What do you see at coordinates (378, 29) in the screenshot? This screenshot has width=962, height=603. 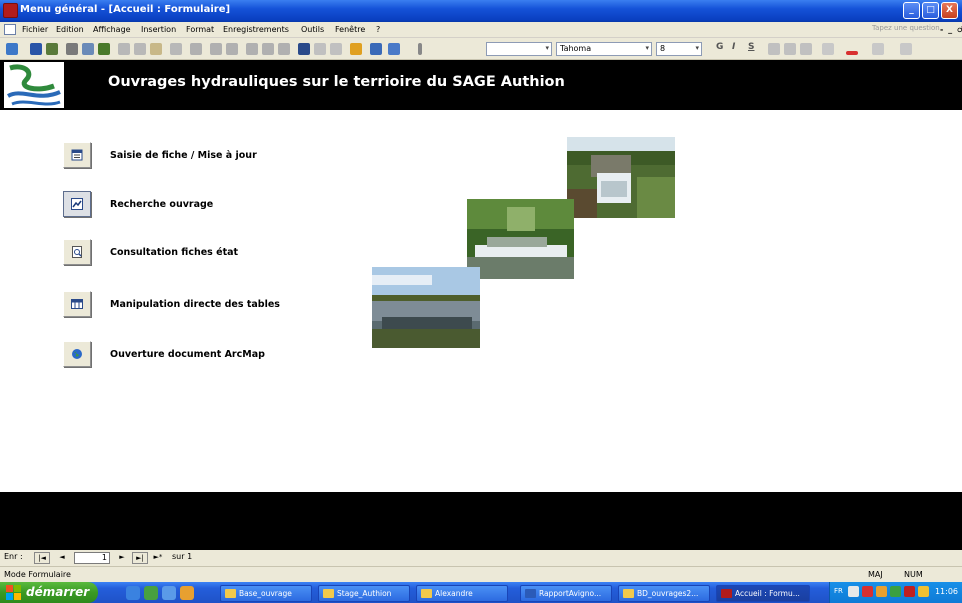 I see `menu-help: ?` at bounding box center [378, 29].